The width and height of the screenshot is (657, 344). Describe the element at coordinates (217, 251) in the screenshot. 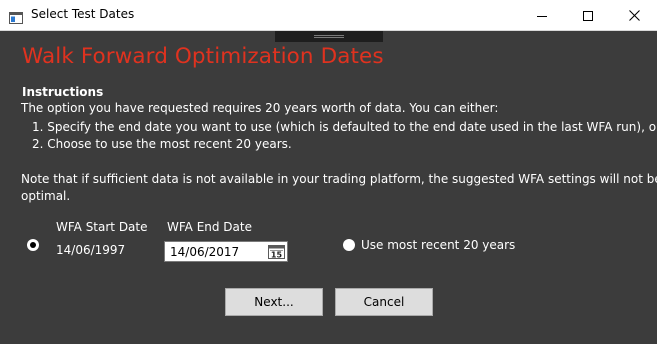

I see `wfa-end-date-input` at that location.